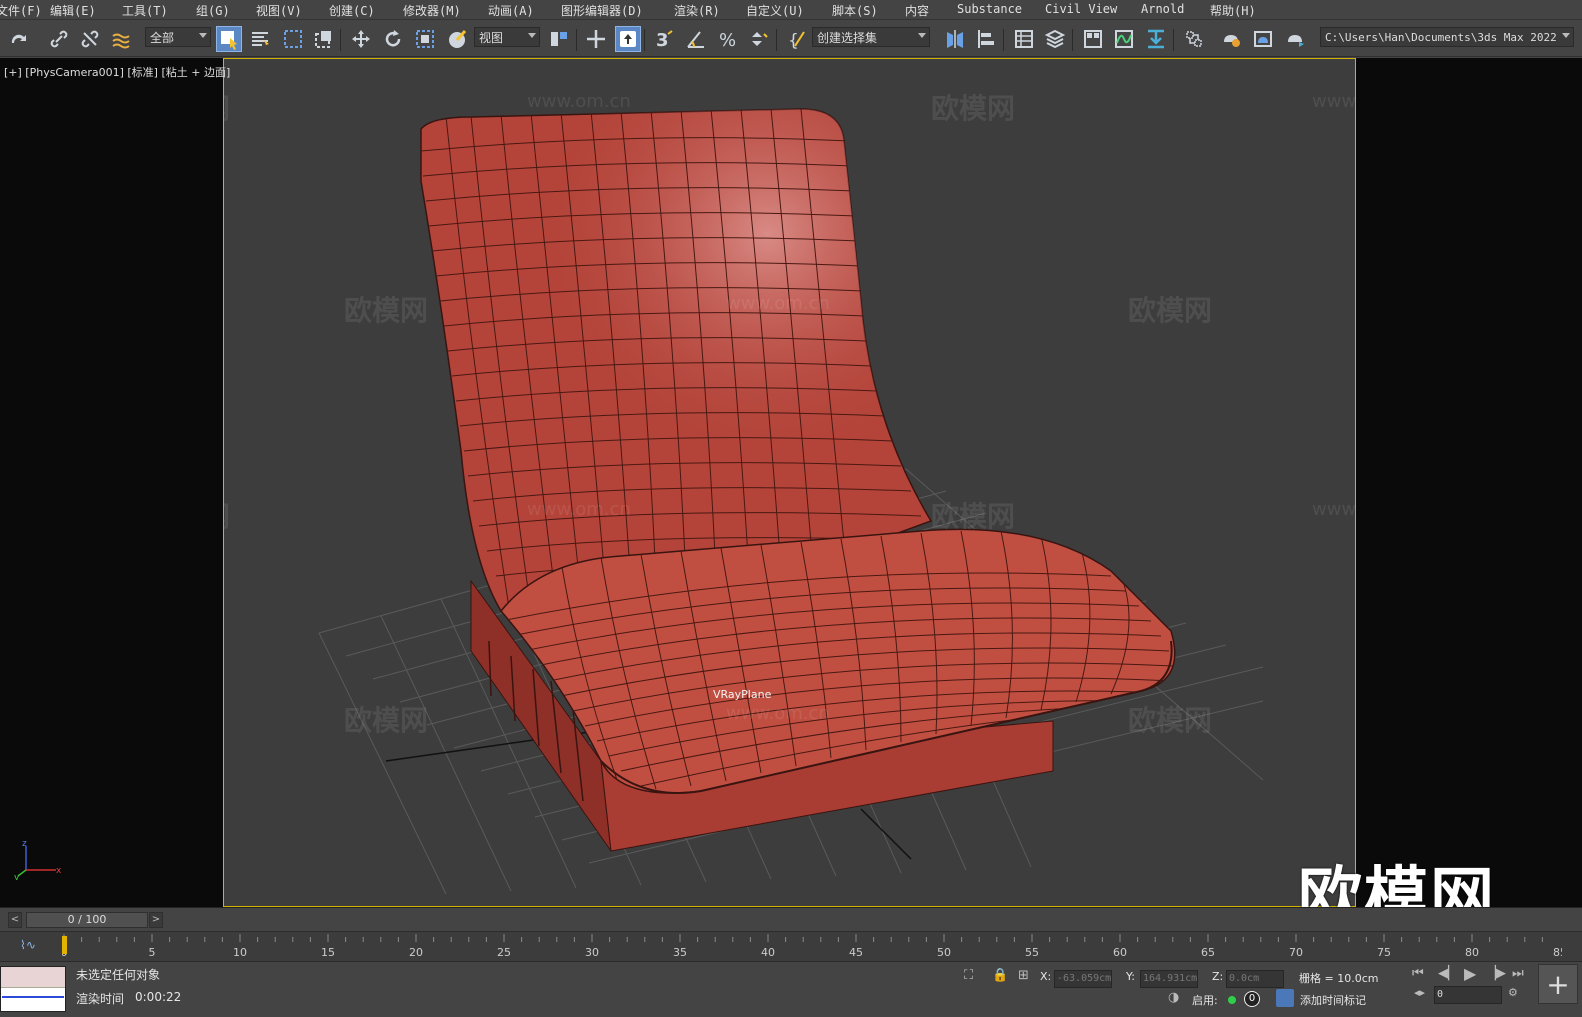  What do you see at coordinates (118, 975) in the screenshot?
I see `selection-status: 未选定任何对象` at bounding box center [118, 975].